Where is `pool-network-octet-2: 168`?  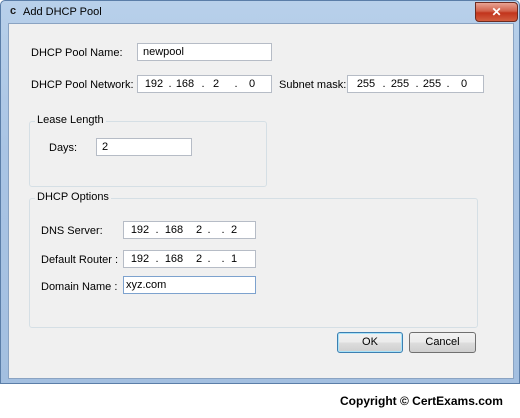 pool-network-octet-2: 168 is located at coordinates (185, 84).